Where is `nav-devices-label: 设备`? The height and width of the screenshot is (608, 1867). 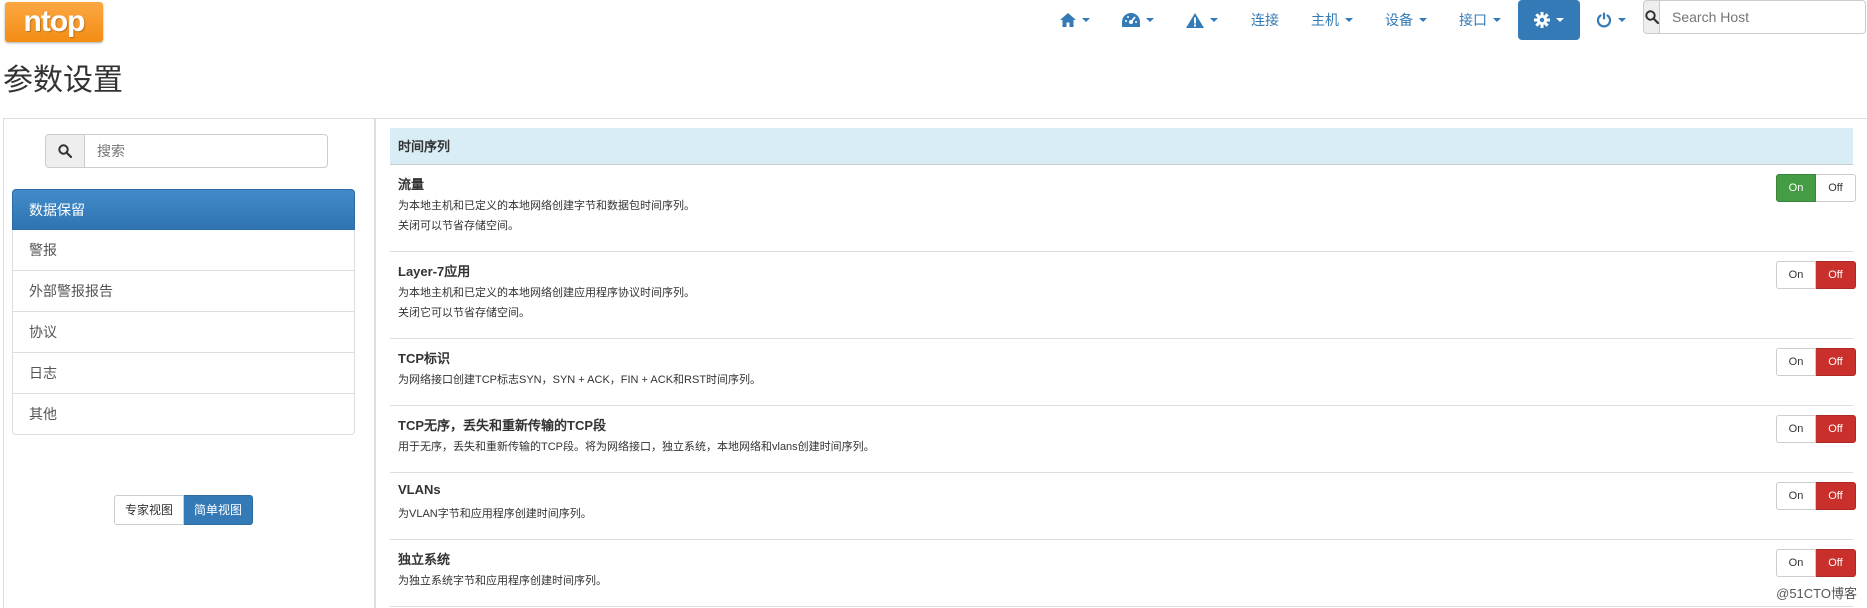 nav-devices-label: 设备 is located at coordinates (1399, 20).